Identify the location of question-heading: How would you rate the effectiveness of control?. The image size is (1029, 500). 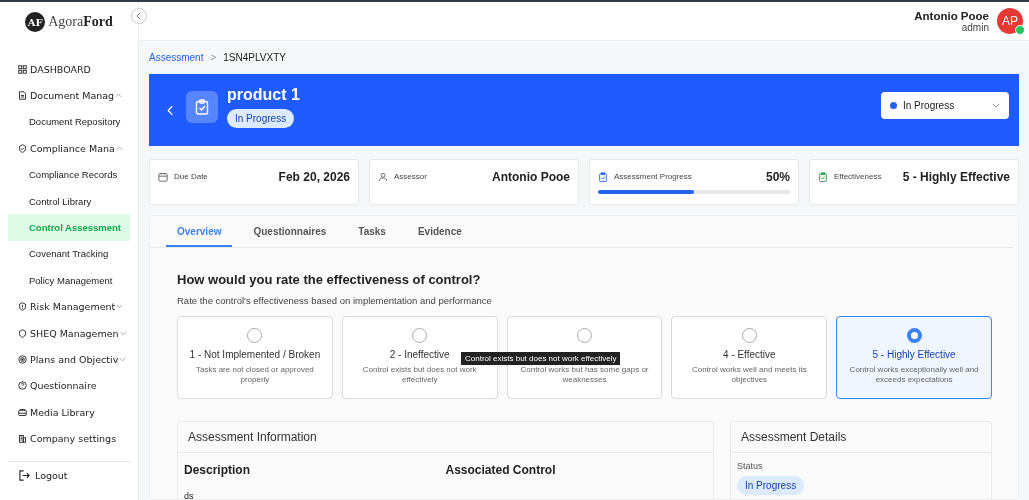
(329, 279).